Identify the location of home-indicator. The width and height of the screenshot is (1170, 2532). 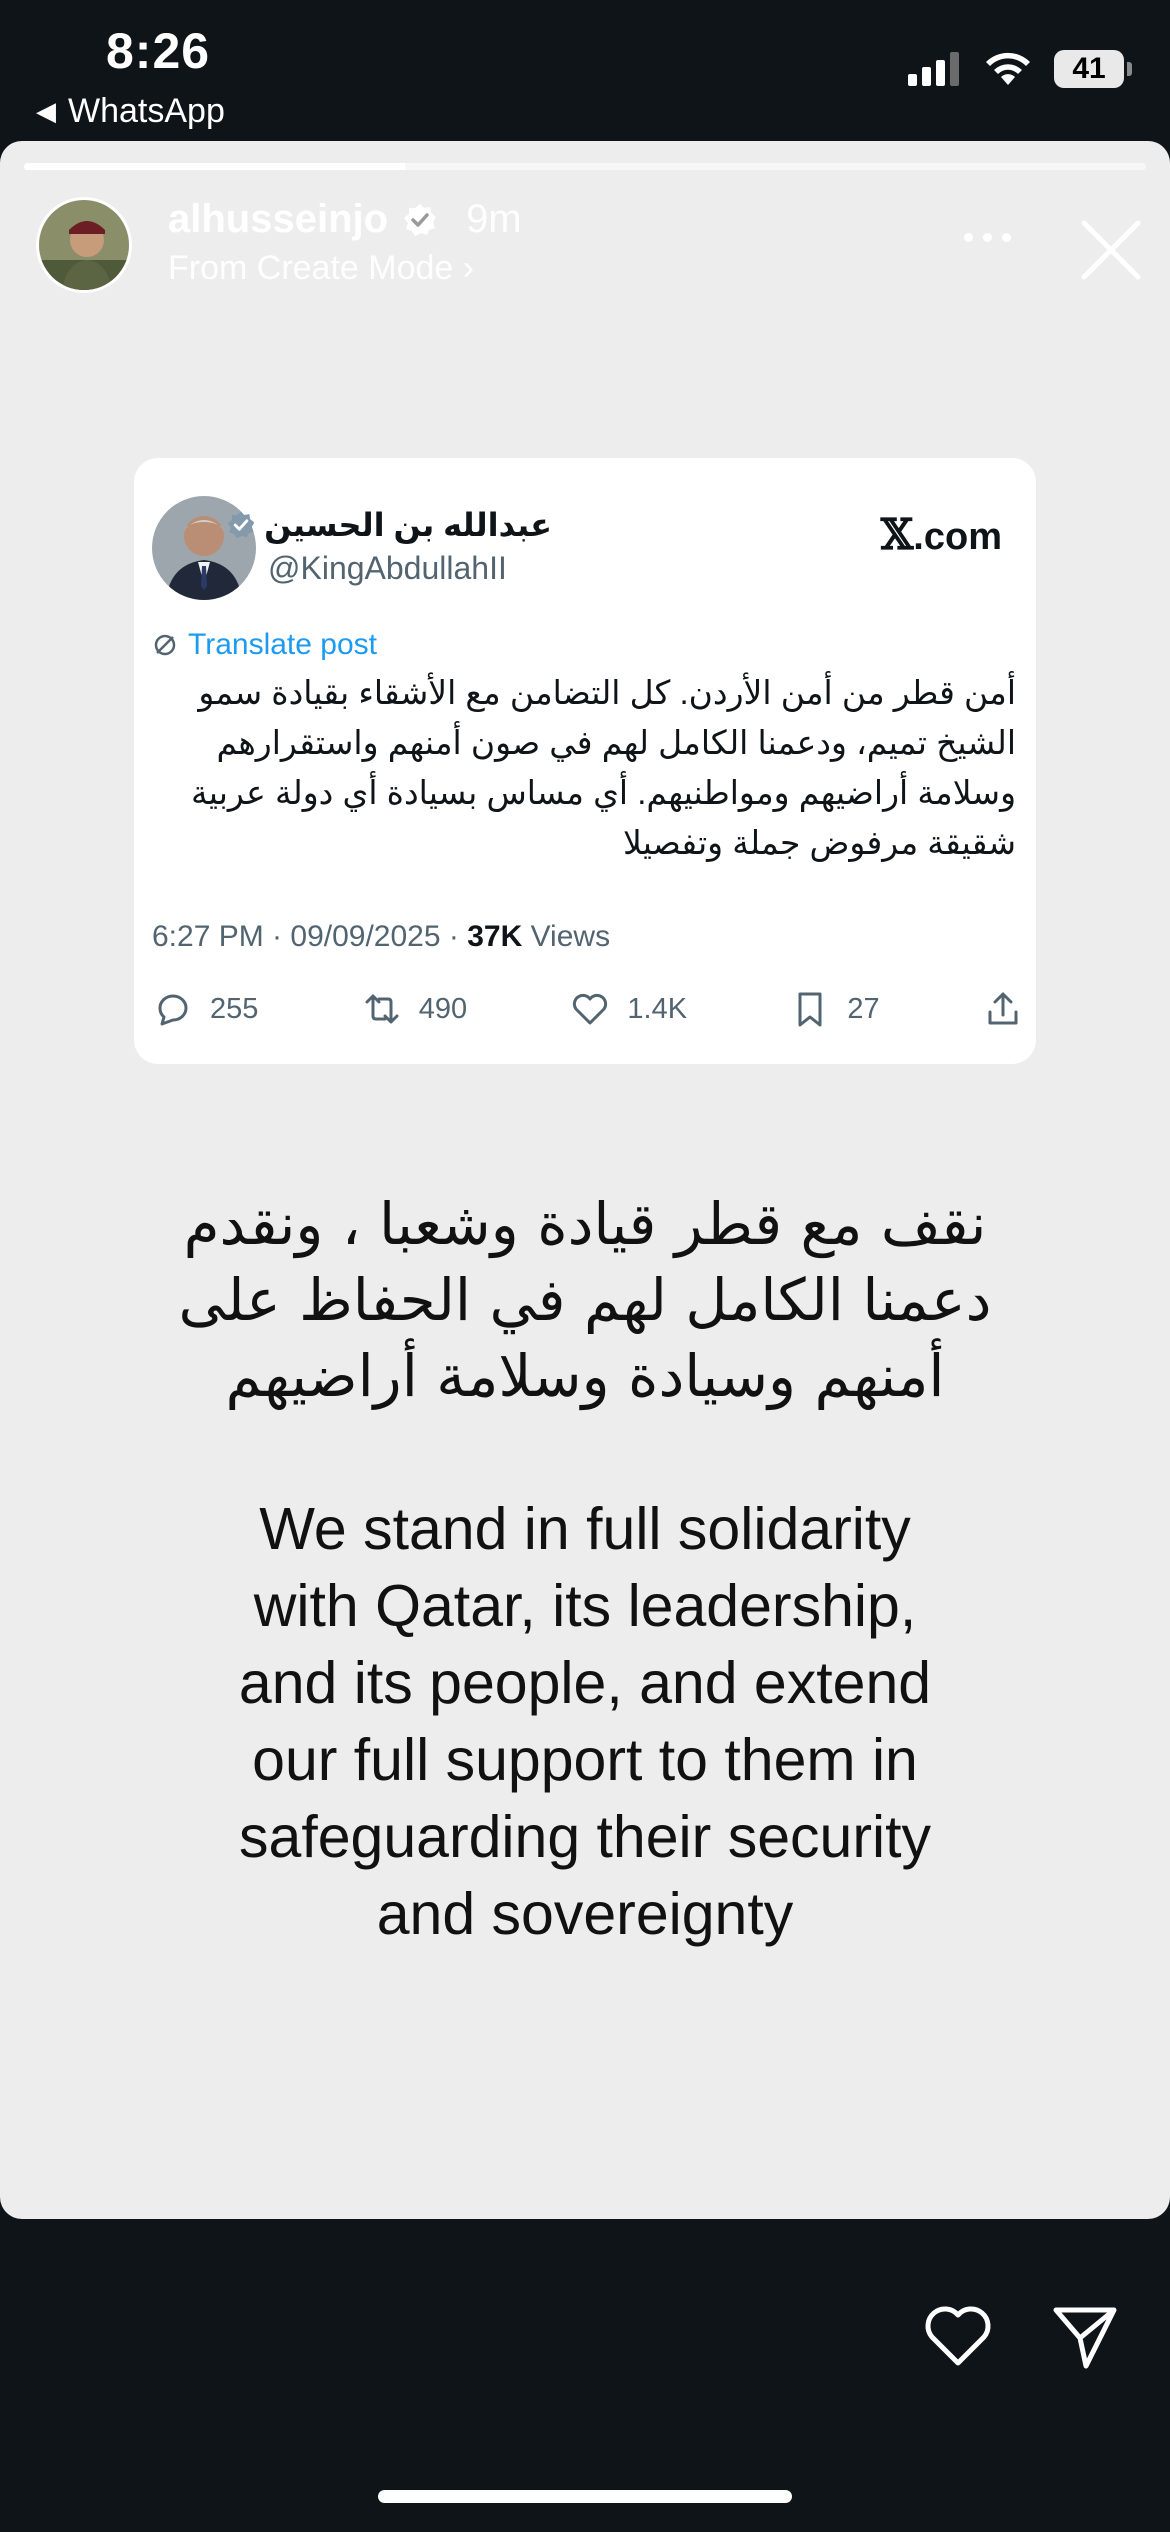
(585, 2496).